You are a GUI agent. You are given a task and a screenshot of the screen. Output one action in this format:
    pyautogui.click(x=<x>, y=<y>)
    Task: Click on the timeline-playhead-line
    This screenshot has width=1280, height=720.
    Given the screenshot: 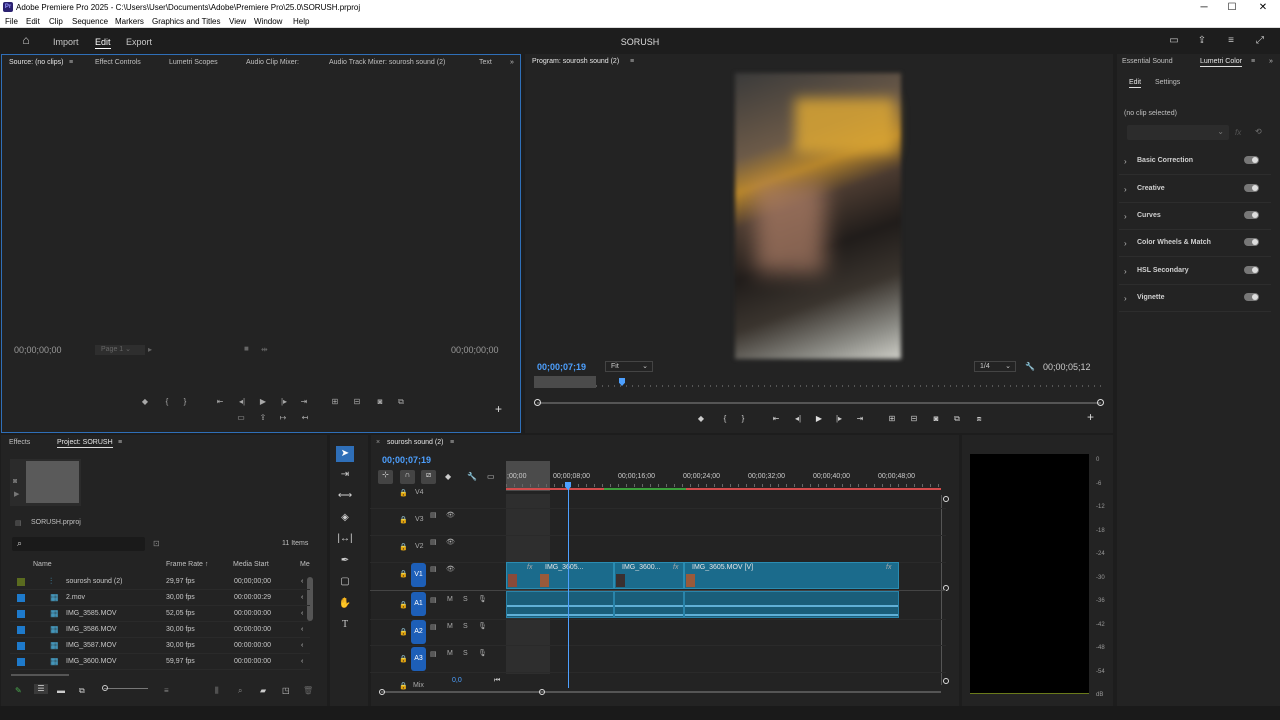 What is the action you would take?
    pyautogui.click(x=568, y=588)
    